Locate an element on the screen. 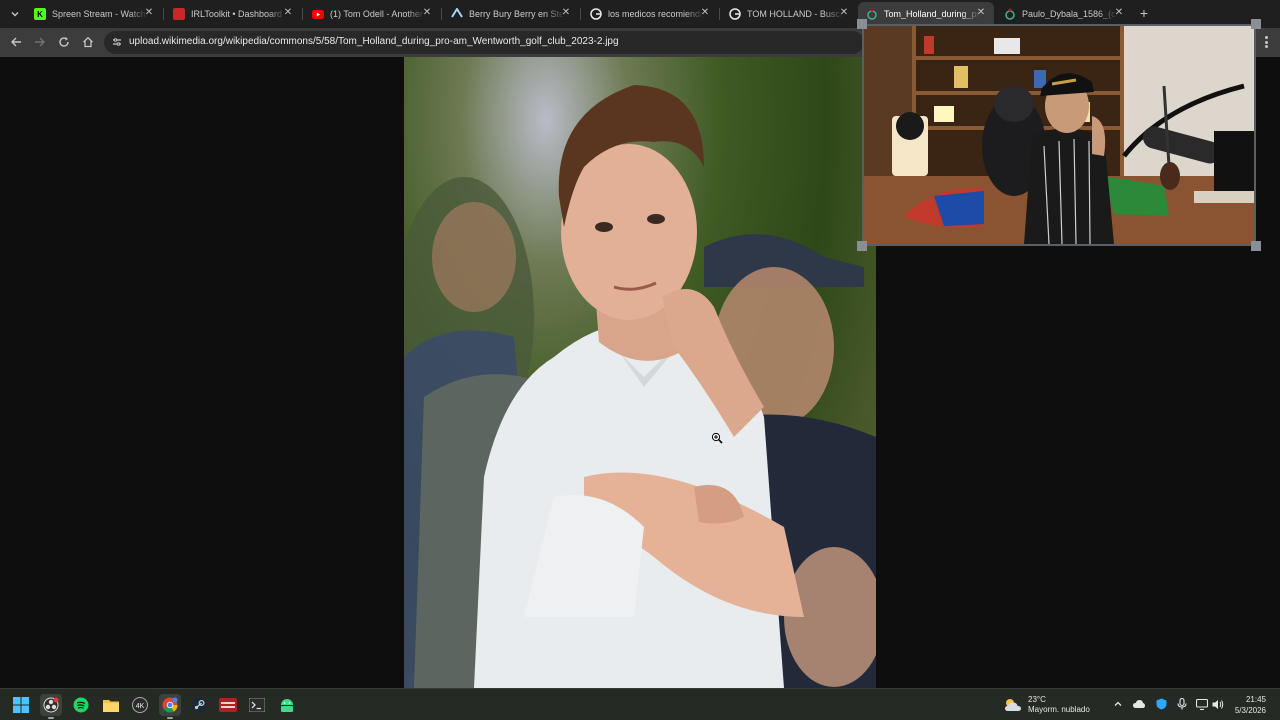  youtube-icon is located at coordinates (318, 14).